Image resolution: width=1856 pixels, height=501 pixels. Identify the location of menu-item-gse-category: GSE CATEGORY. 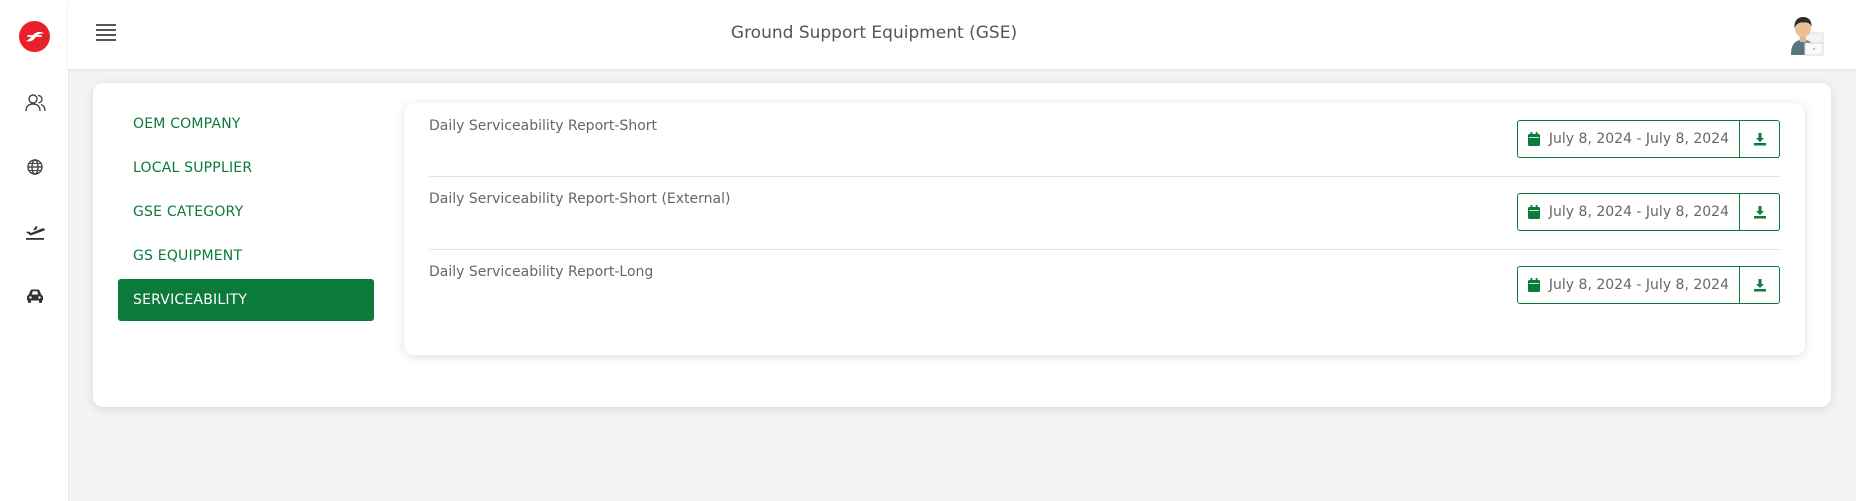
(246, 212).